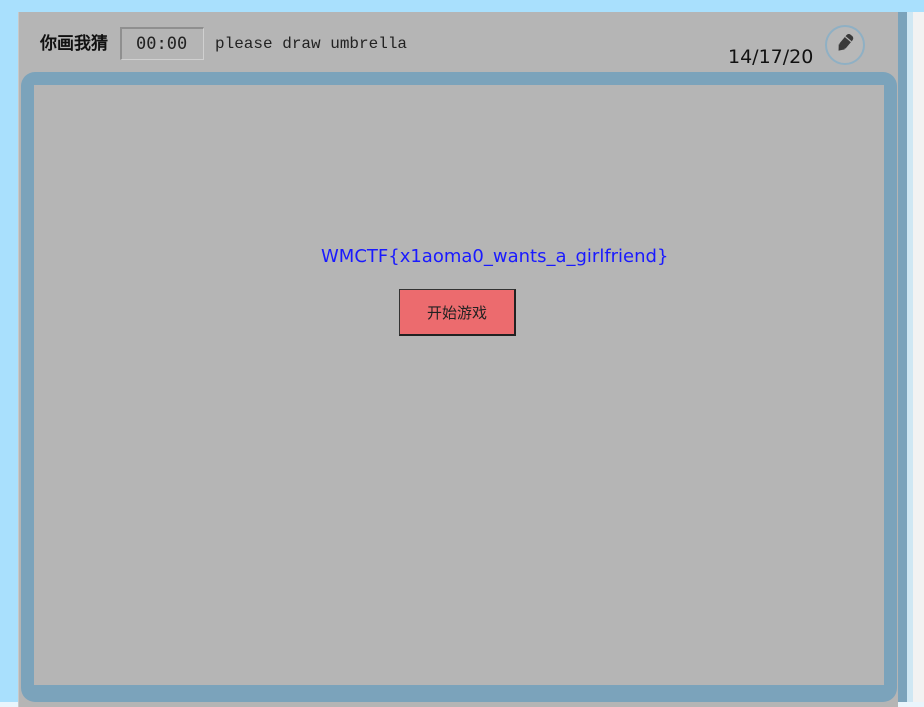 The width and height of the screenshot is (924, 707). I want to click on pencil-button, so click(845, 45).